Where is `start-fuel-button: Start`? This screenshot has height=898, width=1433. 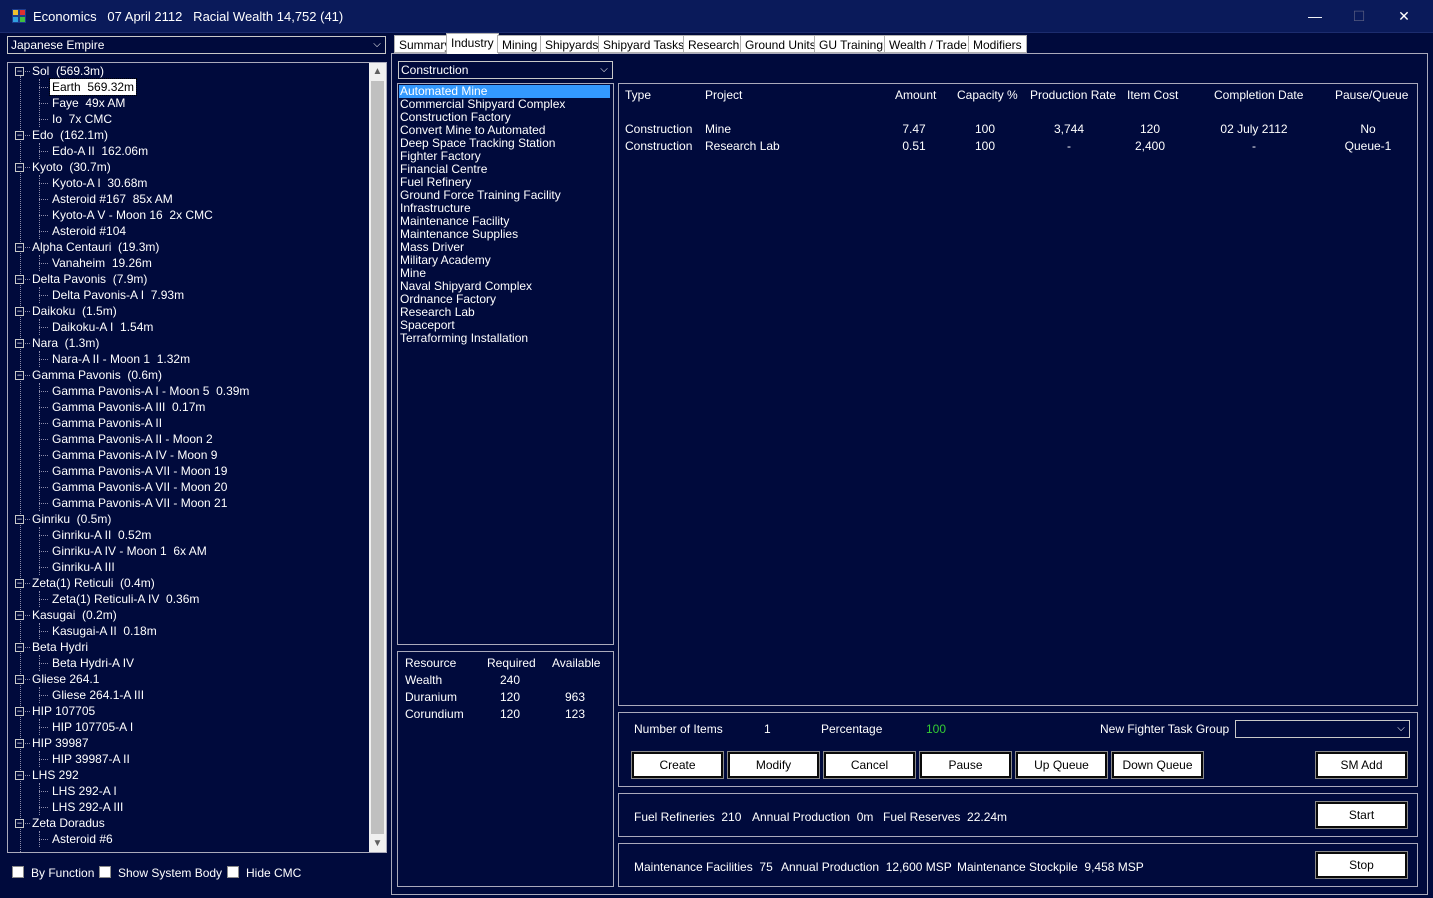
start-fuel-button: Start is located at coordinates (1361, 815).